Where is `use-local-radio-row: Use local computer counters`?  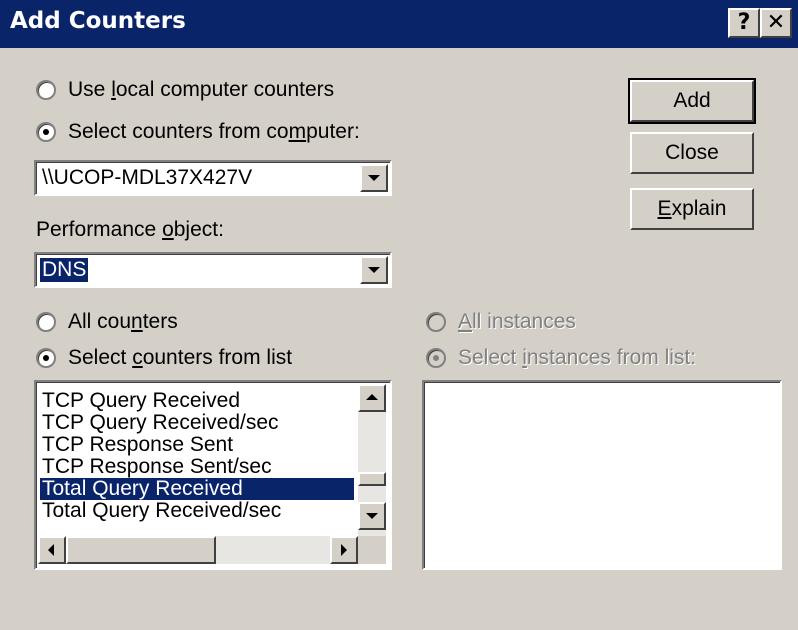
use-local-radio-row: Use local computer counters is located at coordinates (185, 90).